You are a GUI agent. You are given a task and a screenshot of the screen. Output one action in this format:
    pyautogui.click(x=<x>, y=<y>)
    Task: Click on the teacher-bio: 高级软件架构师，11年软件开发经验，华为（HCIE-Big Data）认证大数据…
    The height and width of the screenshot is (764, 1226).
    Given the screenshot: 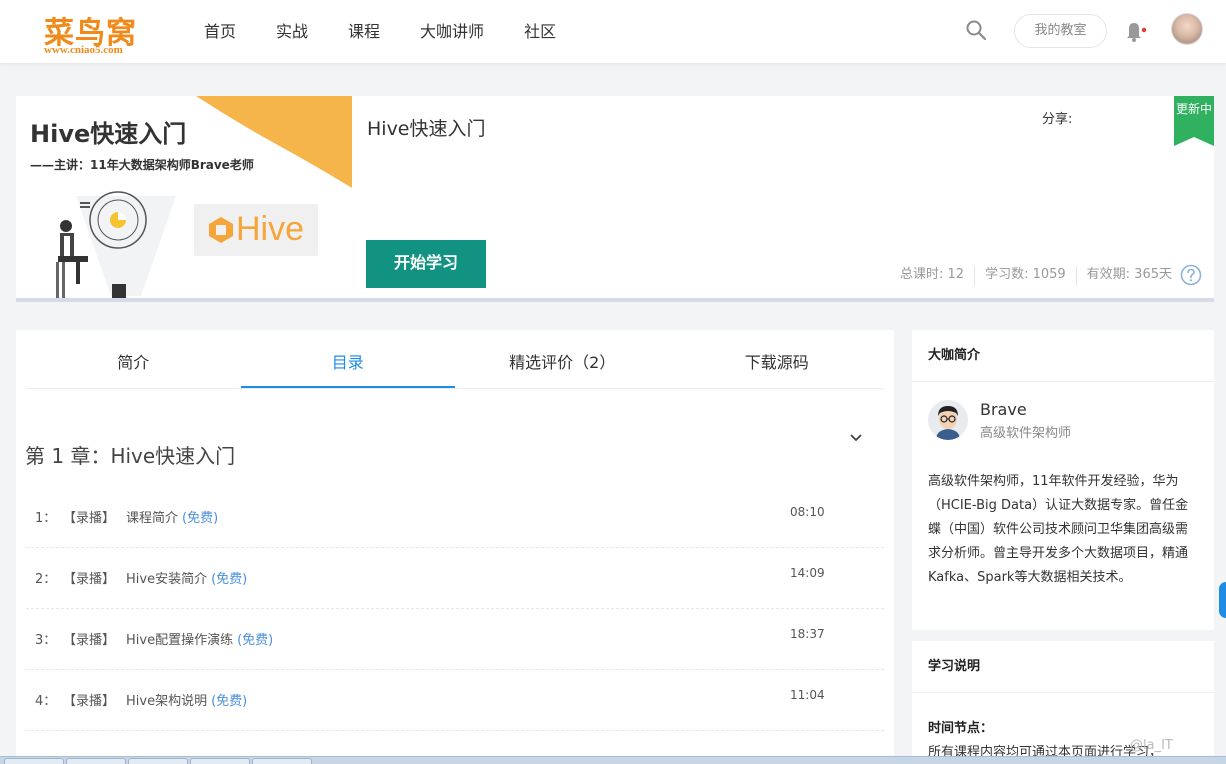 What is the action you would take?
    pyautogui.click(x=1058, y=529)
    